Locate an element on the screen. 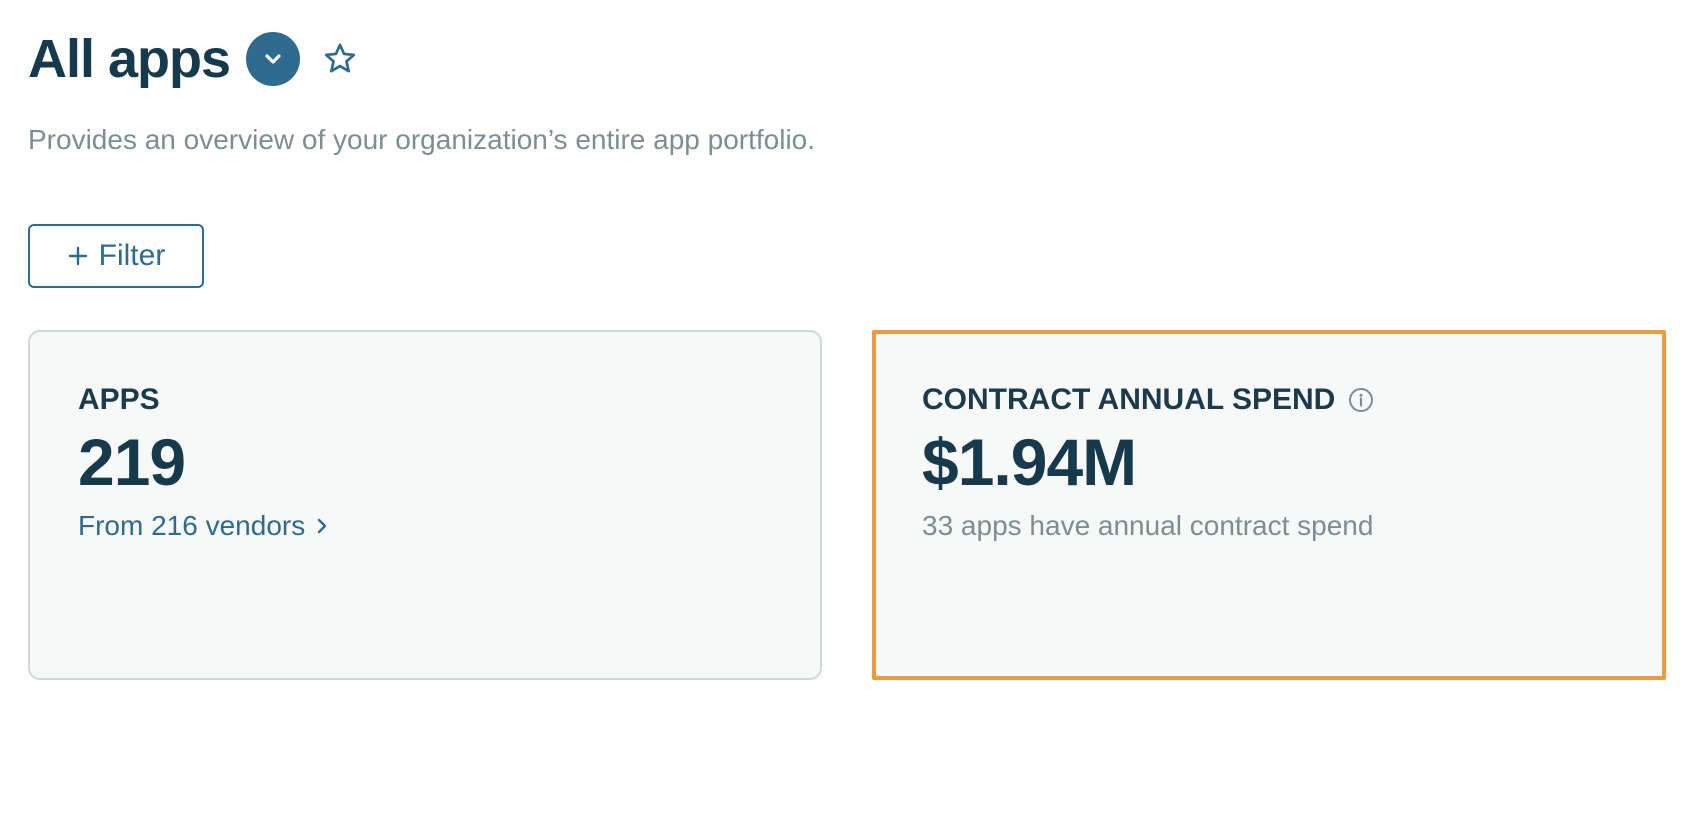 Image resolution: width=1696 pixels, height=814 pixels. favorite-button is located at coordinates (340, 59).